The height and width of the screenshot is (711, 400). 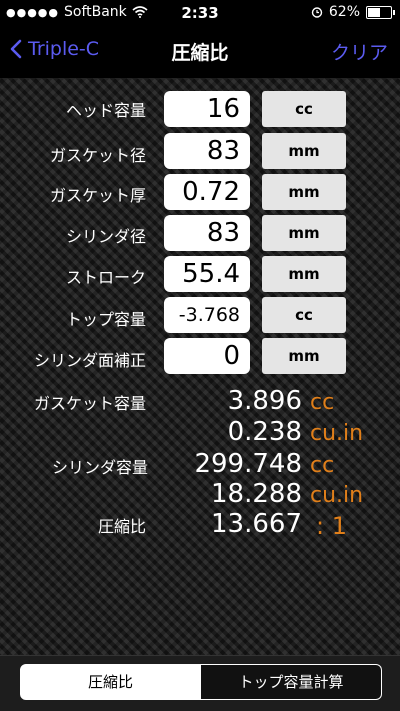 I want to click on alarm-clock-icon, so click(x=317, y=12).